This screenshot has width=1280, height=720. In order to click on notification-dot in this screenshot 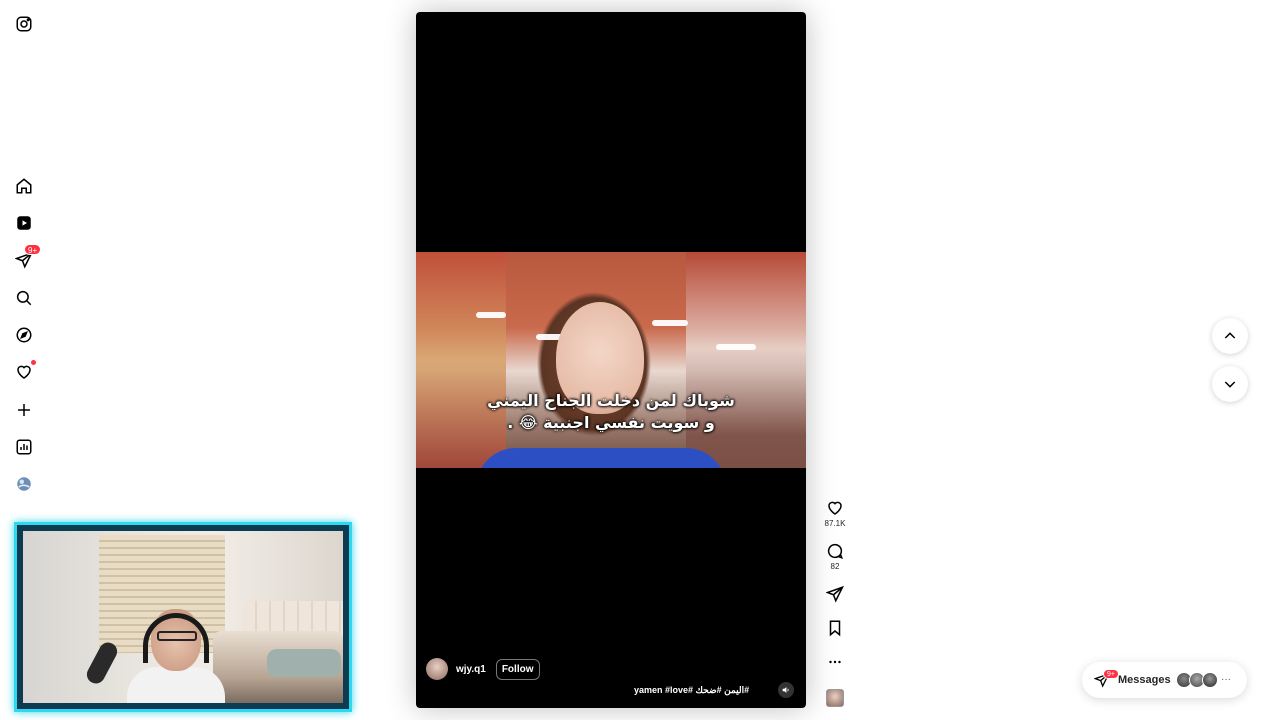, I will do `click(33, 362)`.